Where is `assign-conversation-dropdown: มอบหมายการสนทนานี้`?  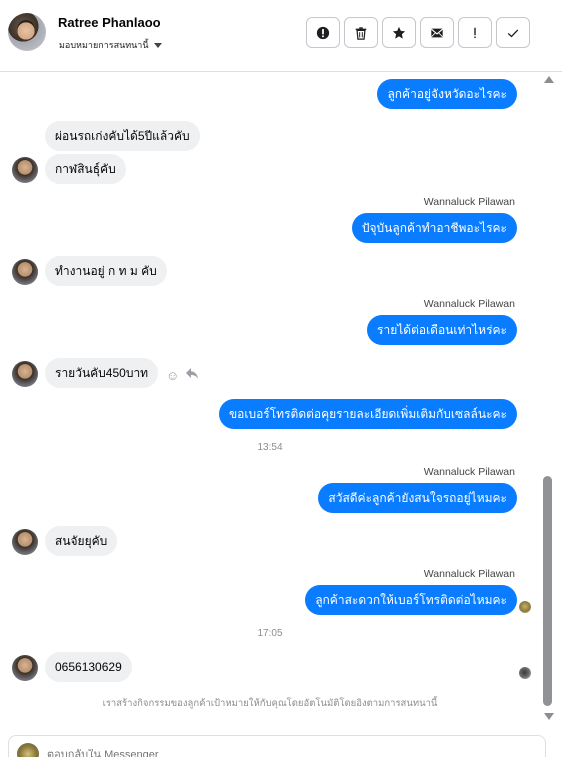
assign-conversation-dropdown: มอบหมายการสนทนานี้ is located at coordinates (110, 45).